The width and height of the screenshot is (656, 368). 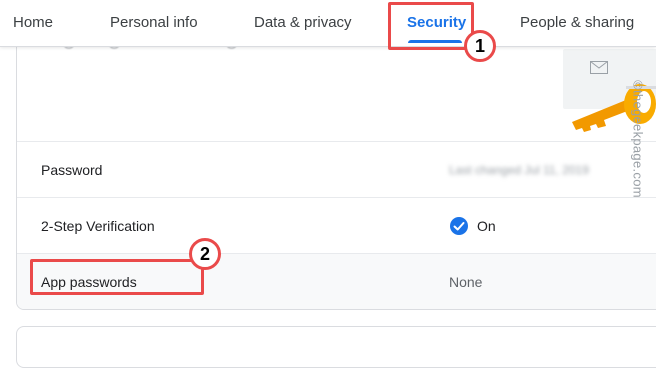 What do you see at coordinates (435, 41) in the screenshot?
I see `active-tab-indicator` at bounding box center [435, 41].